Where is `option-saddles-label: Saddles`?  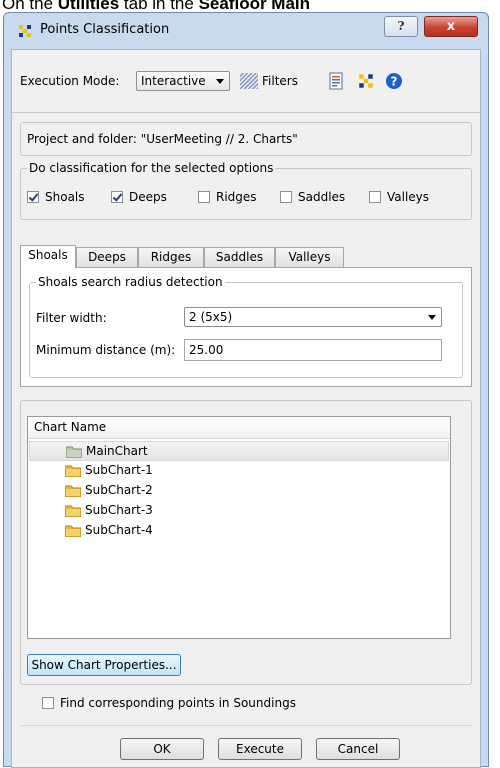 option-saddles-label: Saddles is located at coordinates (322, 197).